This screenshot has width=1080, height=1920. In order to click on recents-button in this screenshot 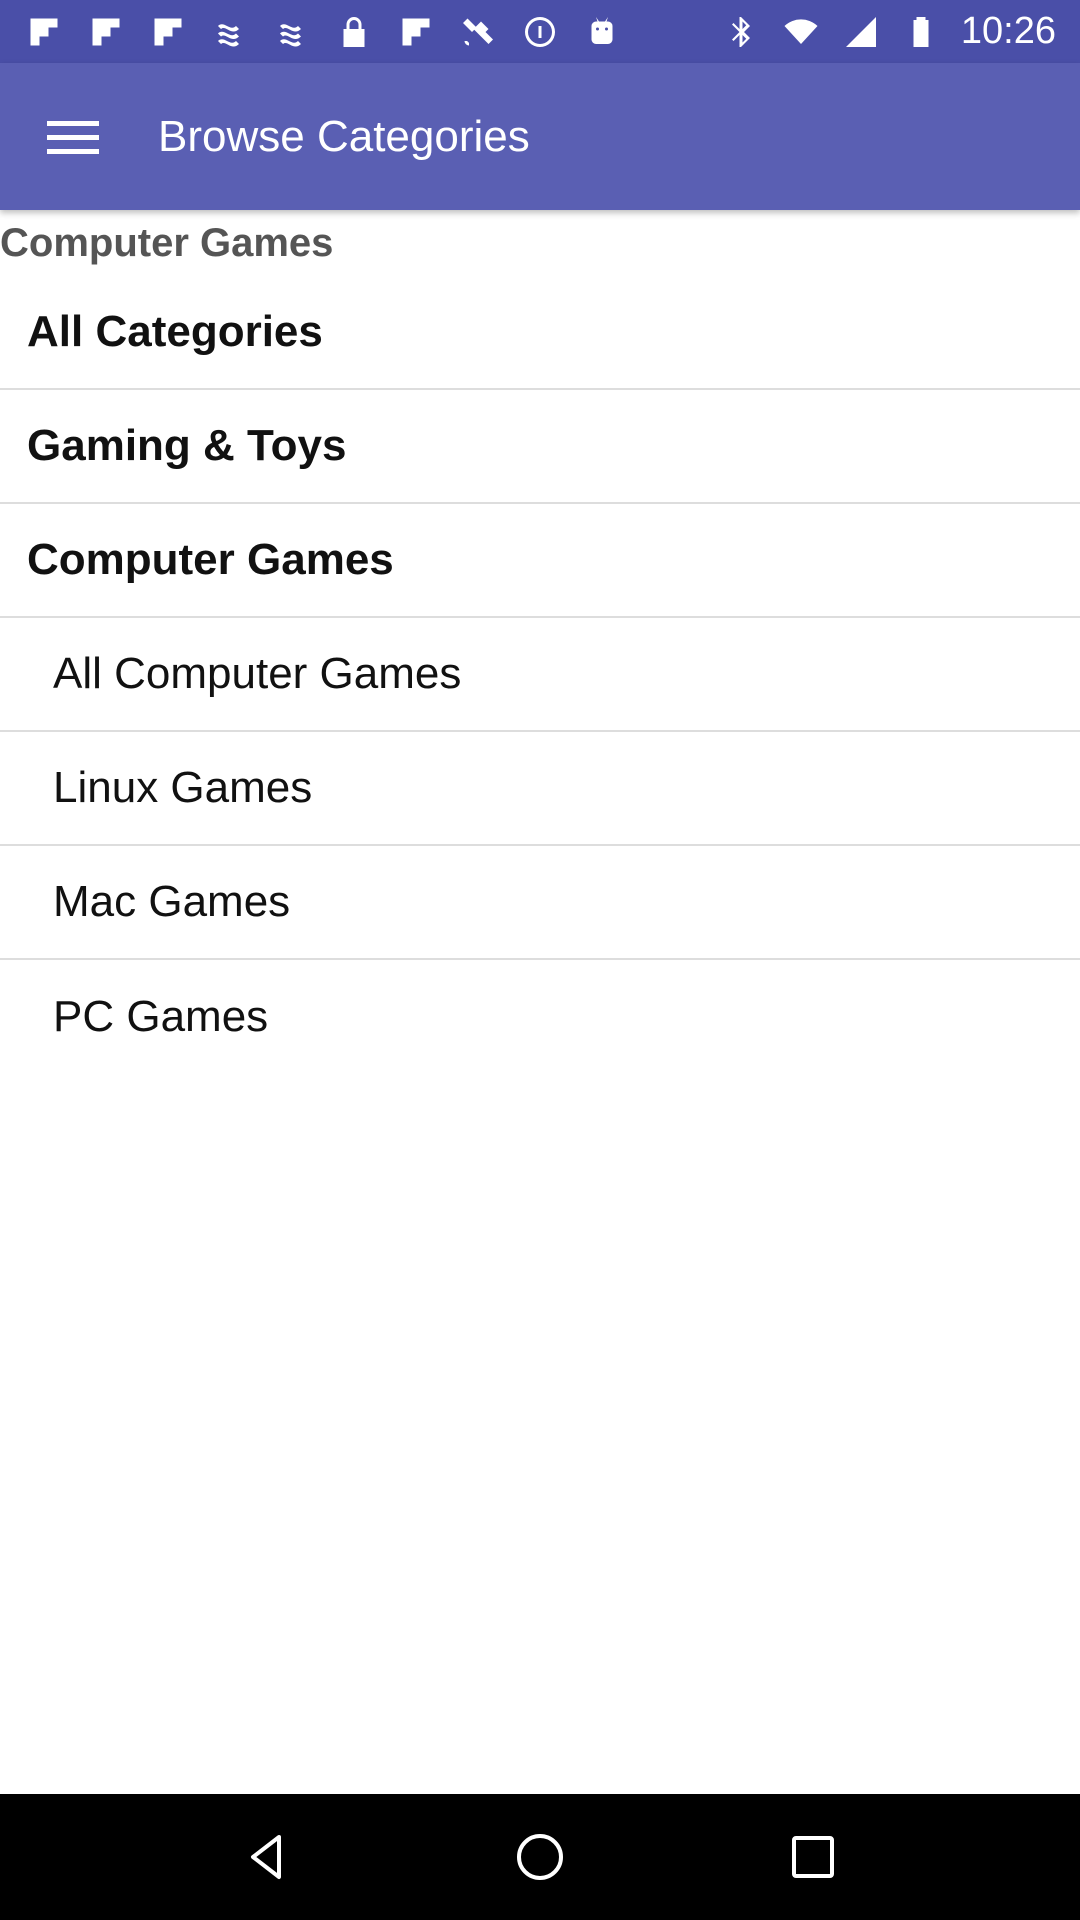, I will do `click(813, 1857)`.